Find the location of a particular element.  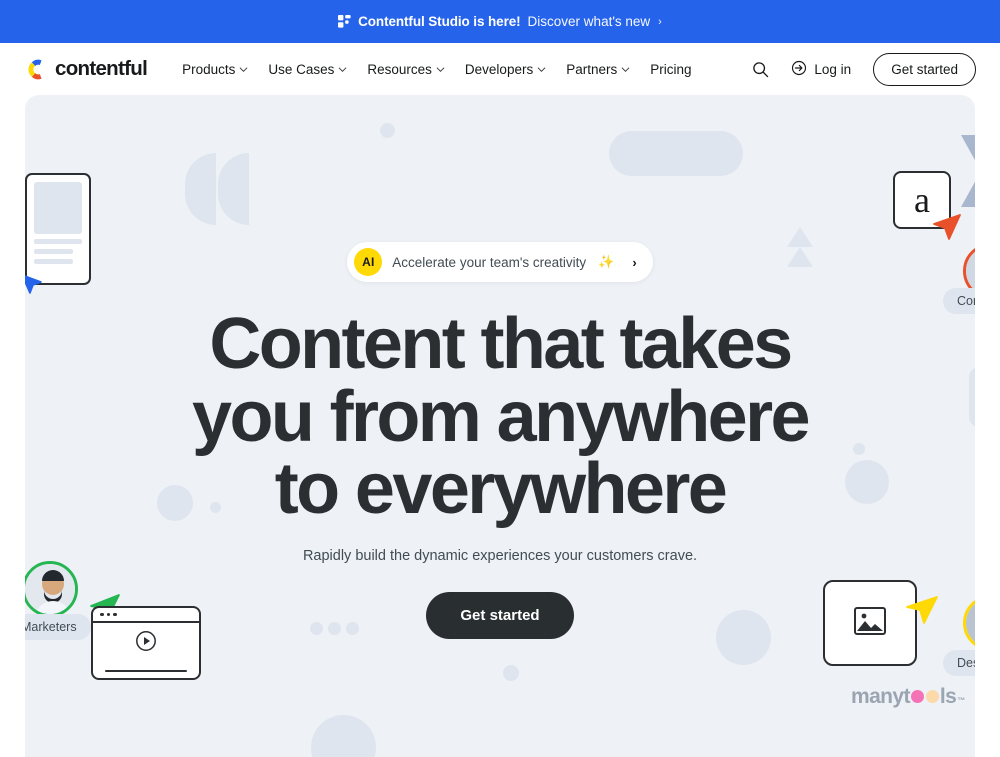

nav-item-label: Pricing is located at coordinates (671, 69).